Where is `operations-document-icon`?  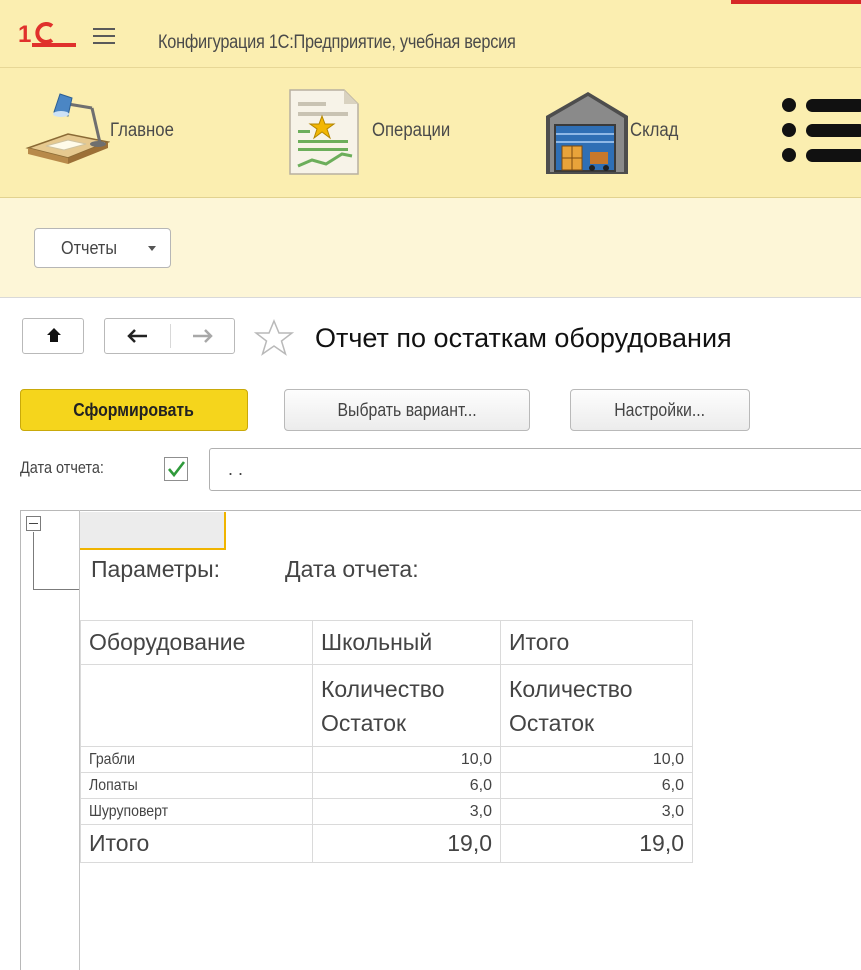
operations-document-icon is located at coordinates (324, 132).